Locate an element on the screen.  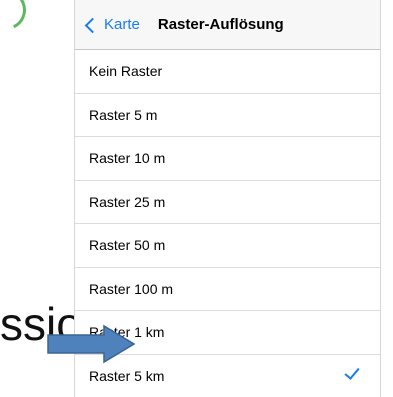
option-row-raster-5m: Raster 5 m is located at coordinates (227, 115).